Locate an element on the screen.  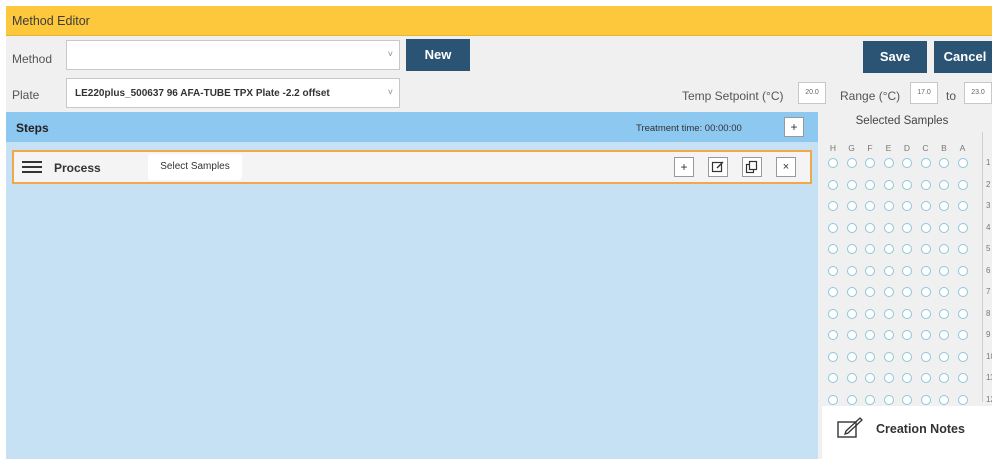
row-number: 5 is located at coordinates (988, 248).